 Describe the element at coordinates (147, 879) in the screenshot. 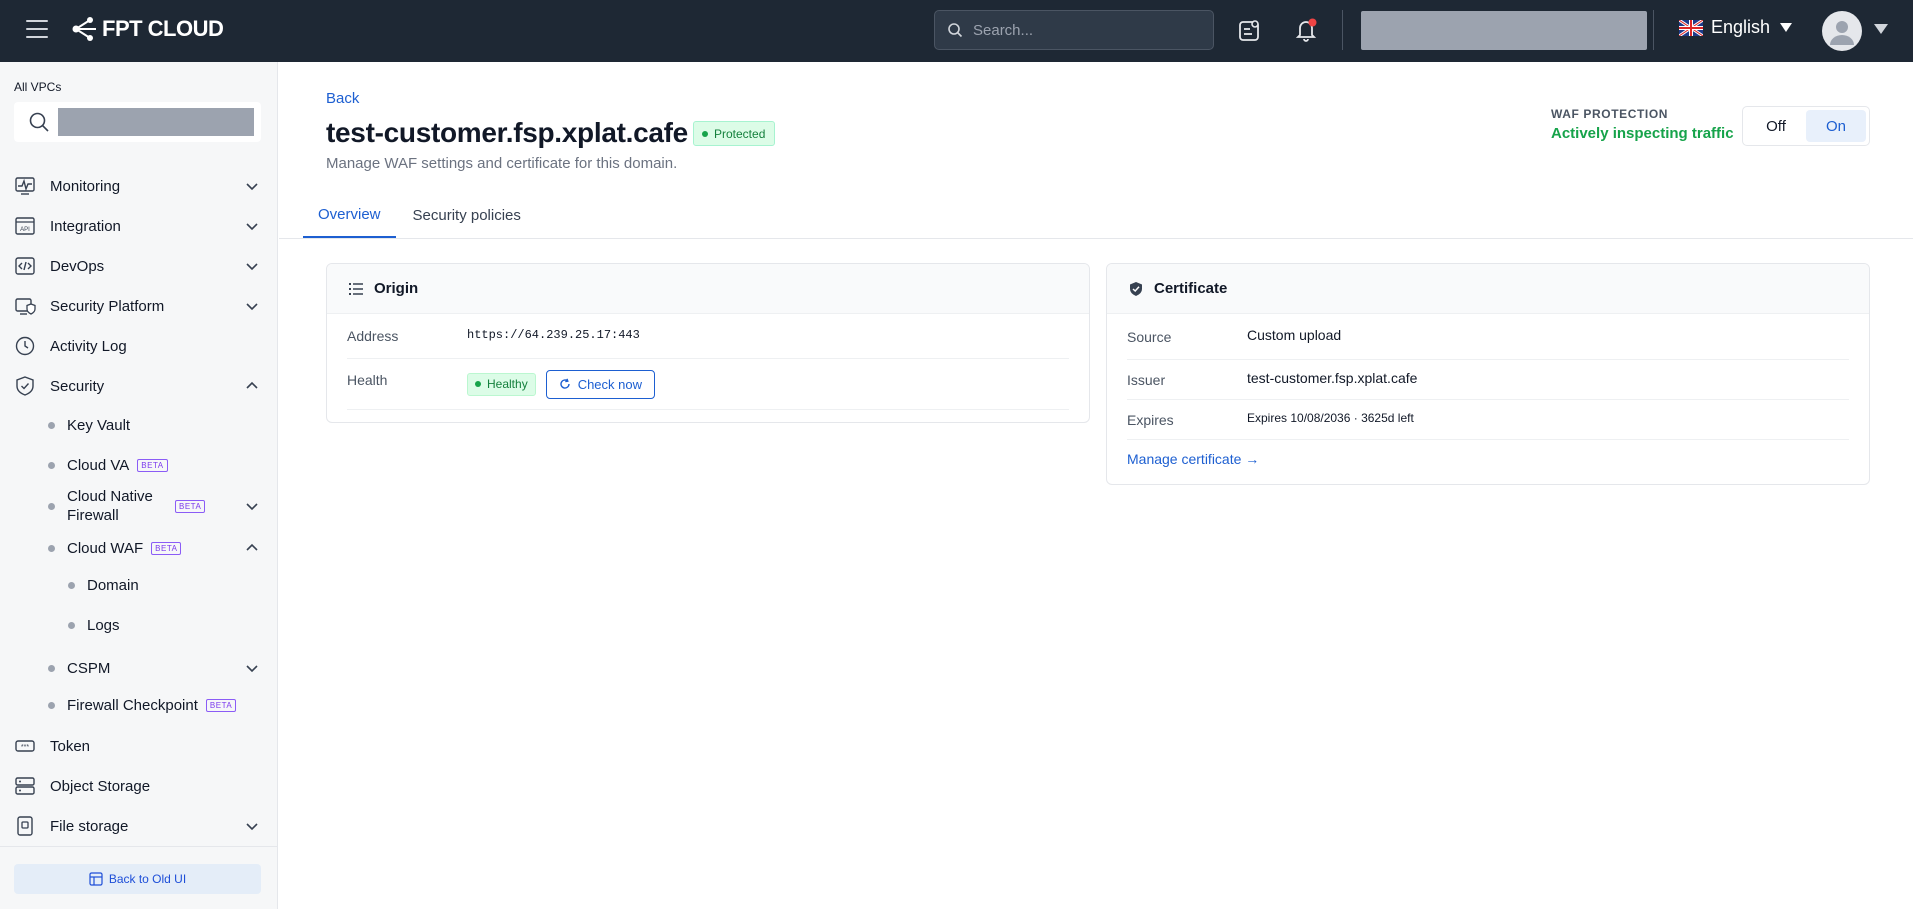

I see `back-to-old-ui-label: Back to Old UI` at that location.